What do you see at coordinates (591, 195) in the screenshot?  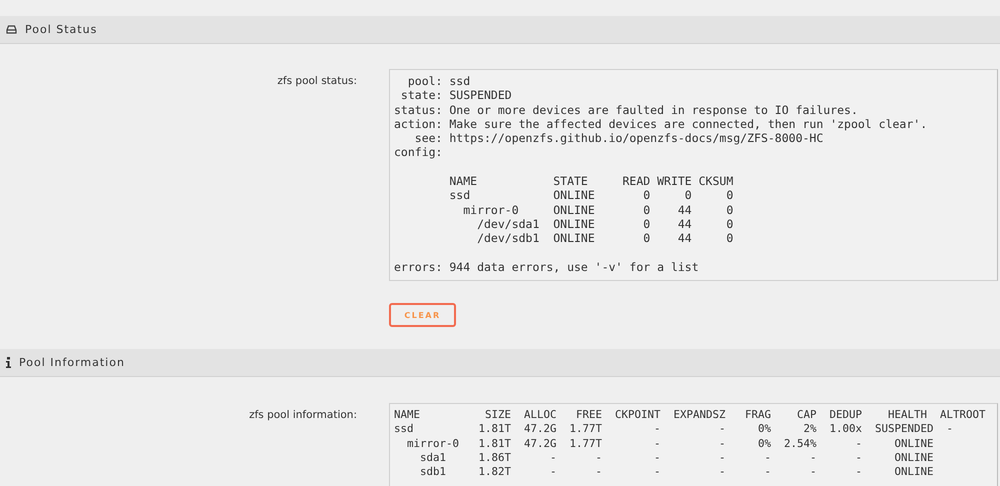 I see `output-line: ssd ONLINE 0 0 0` at bounding box center [591, 195].